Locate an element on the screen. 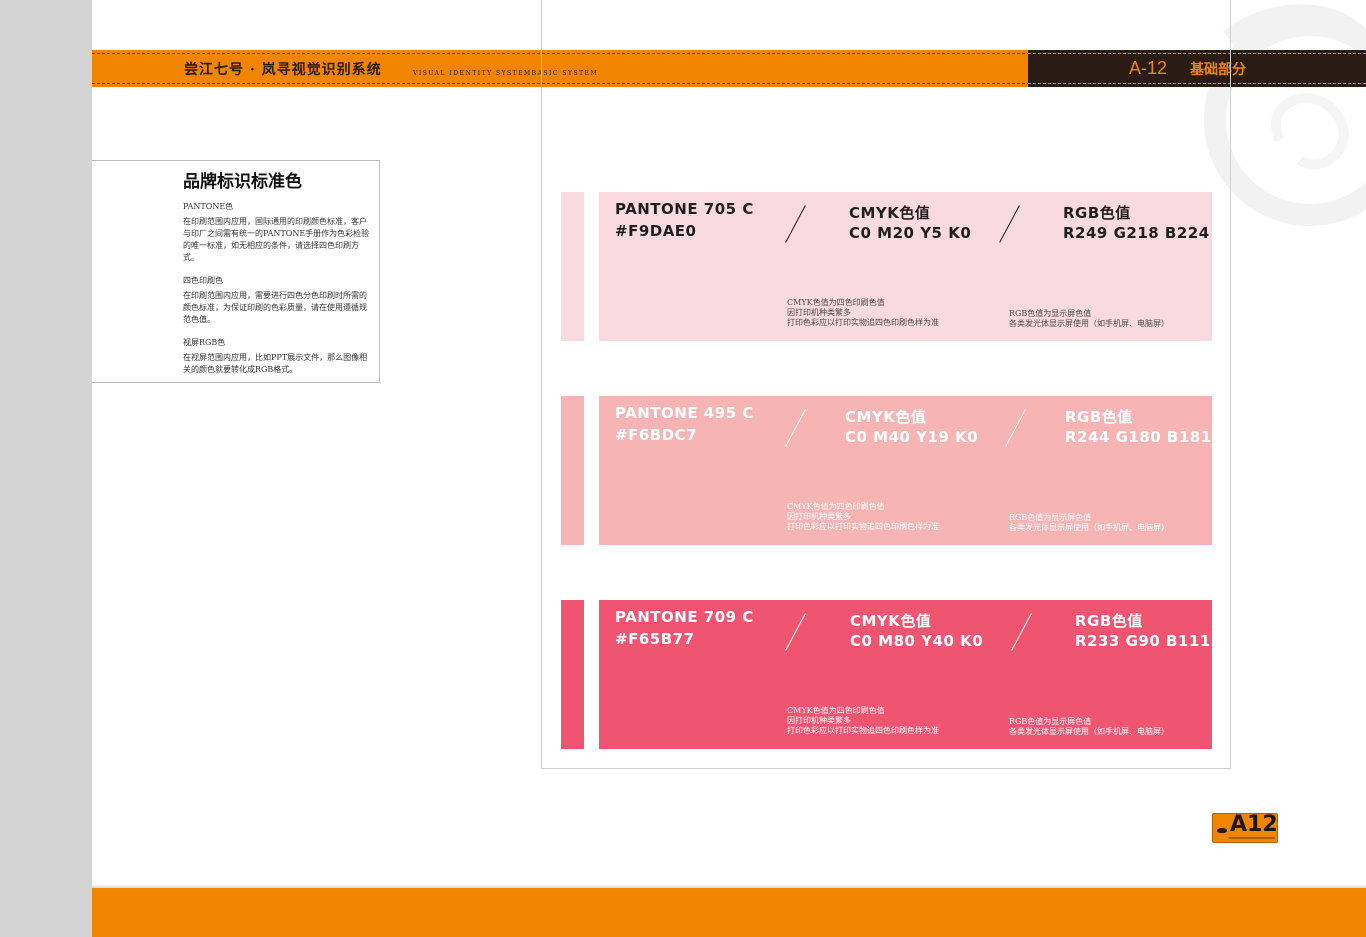 This screenshot has height=937, width=1366. rgb-value: R244 G180 B181 is located at coordinates (1138, 437).